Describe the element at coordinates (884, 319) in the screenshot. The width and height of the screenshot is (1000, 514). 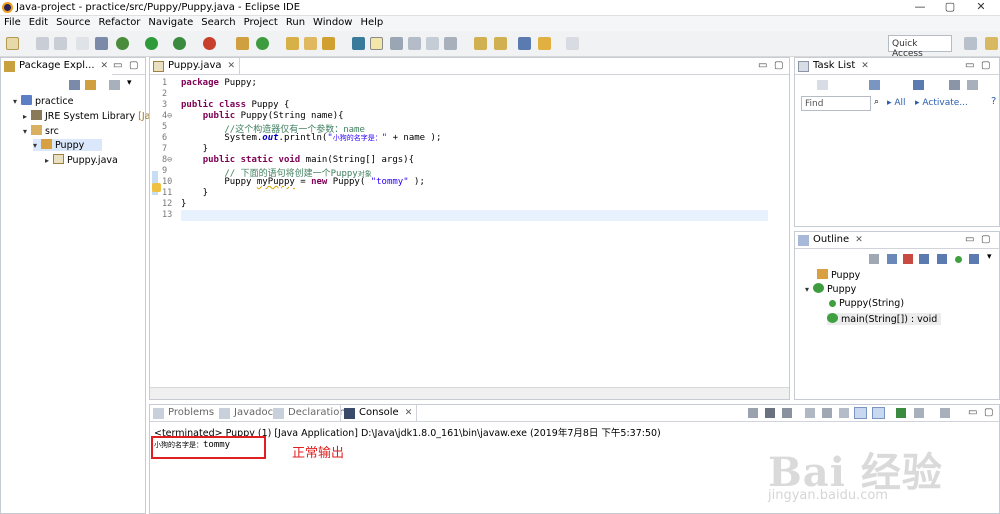
I see `outline-item-main: main(String[]) : void` at that location.